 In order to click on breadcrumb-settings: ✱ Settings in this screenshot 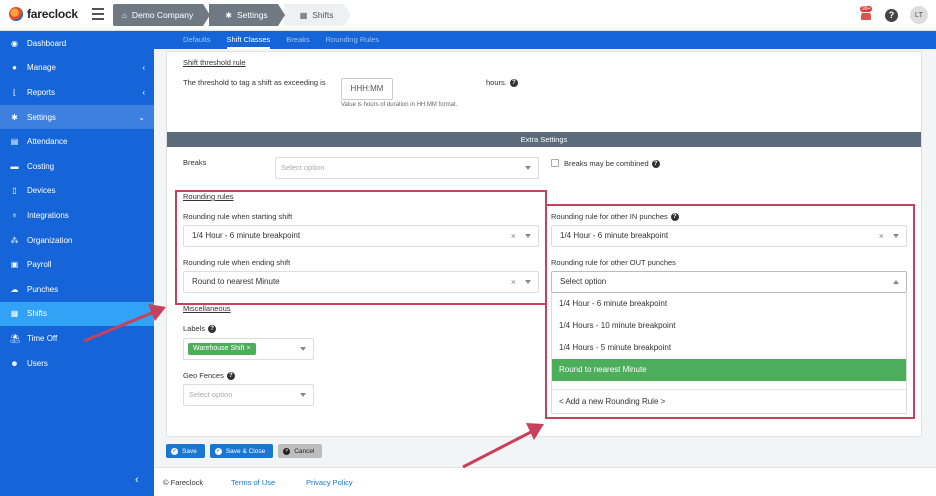, I will do `click(247, 15)`.